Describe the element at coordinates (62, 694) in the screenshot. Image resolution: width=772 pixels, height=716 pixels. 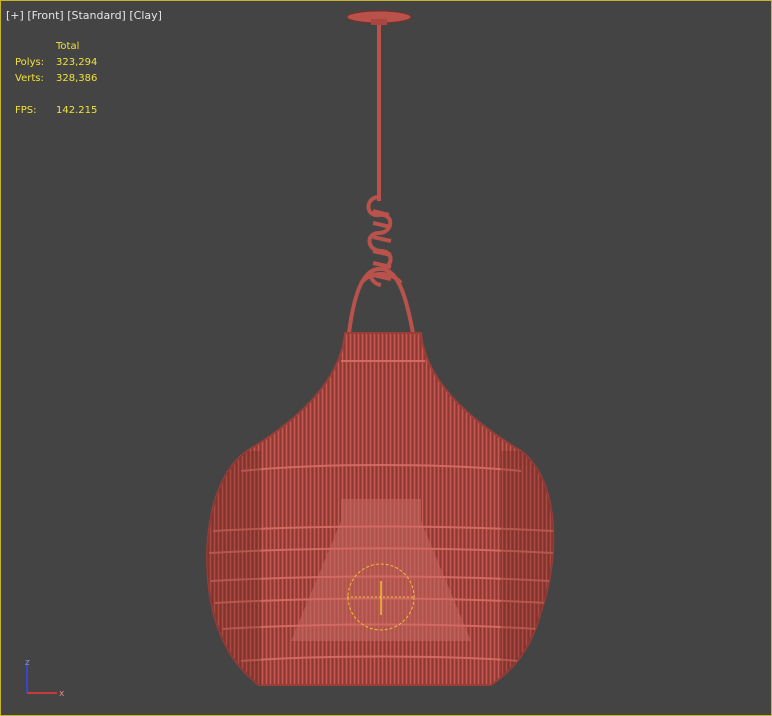
I see `axis-x-label: x` at that location.